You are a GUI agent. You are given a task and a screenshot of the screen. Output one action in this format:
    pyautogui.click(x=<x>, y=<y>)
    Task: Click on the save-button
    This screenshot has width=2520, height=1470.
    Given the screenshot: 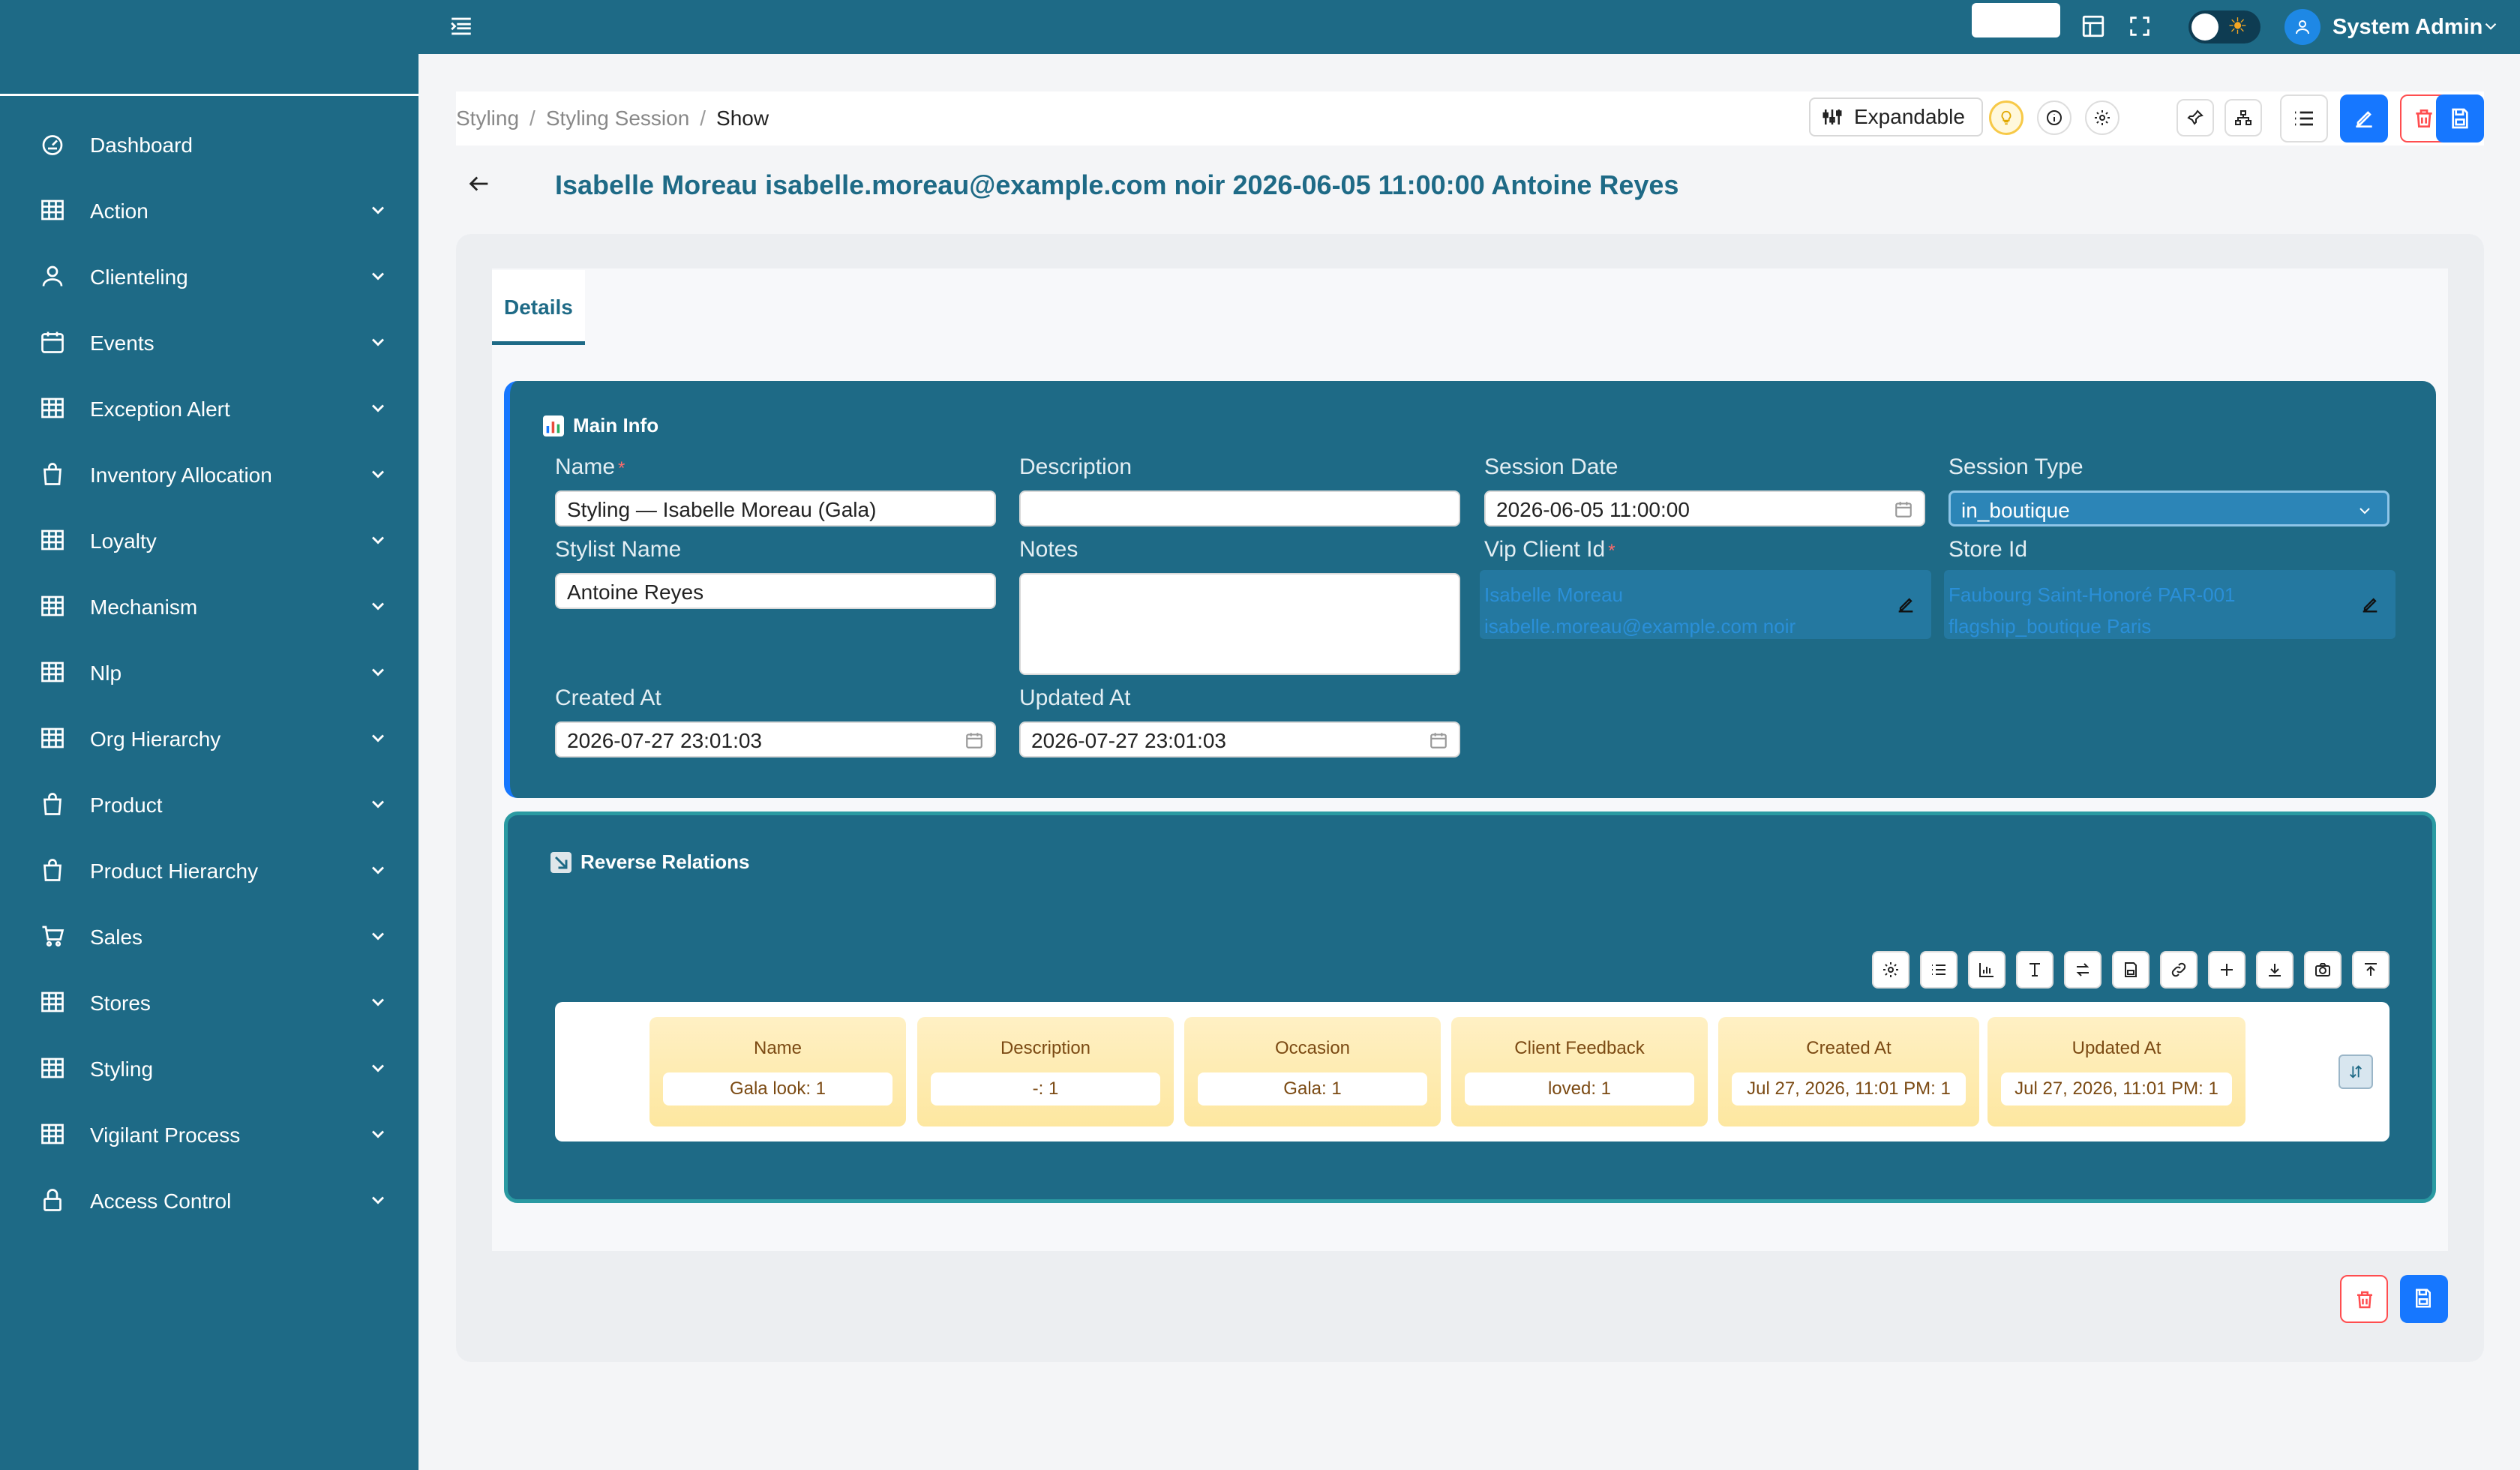 What is the action you would take?
    pyautogui.click(x=2460, y=118)
    